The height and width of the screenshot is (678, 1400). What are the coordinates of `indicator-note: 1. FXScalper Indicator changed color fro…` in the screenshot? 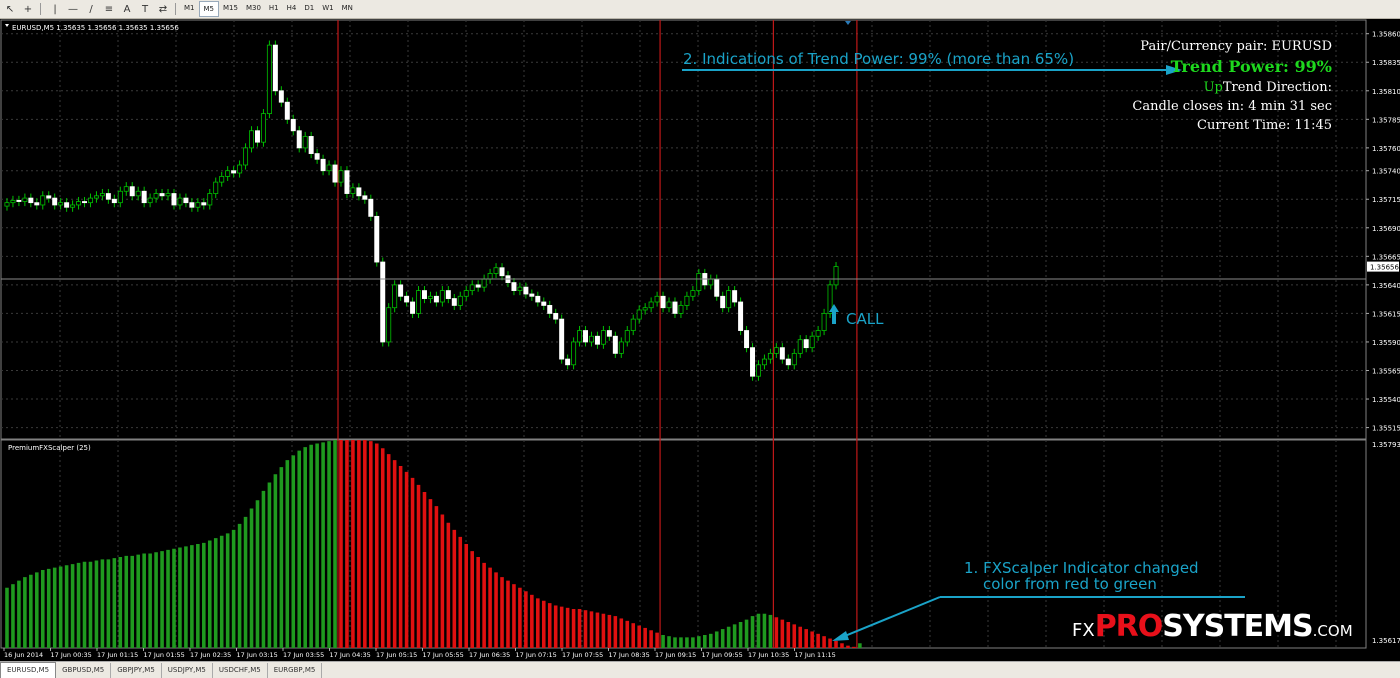 It's located at (1081, 576).